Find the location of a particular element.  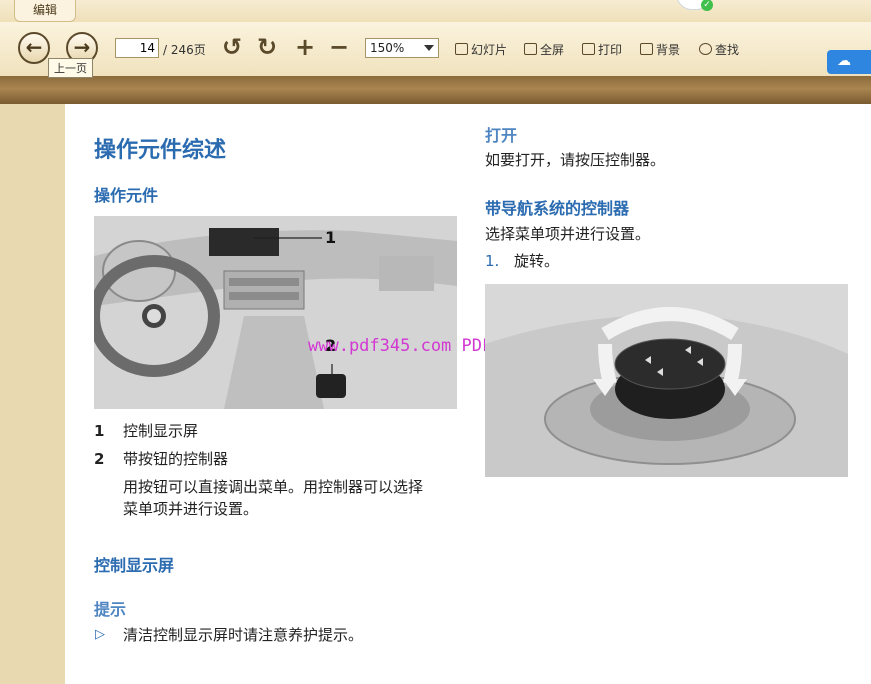

item-description: 菜单项并进行设置。 is located at coordinates (191, 509).